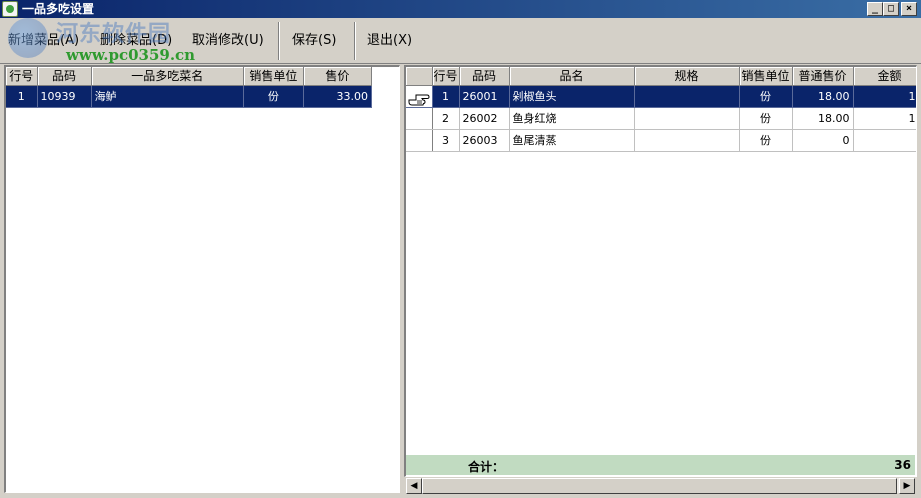 The height and width of the screenshot is (498, 921). I want to click on scroll-right-arrow-icon: ▶, so click(907, 486).